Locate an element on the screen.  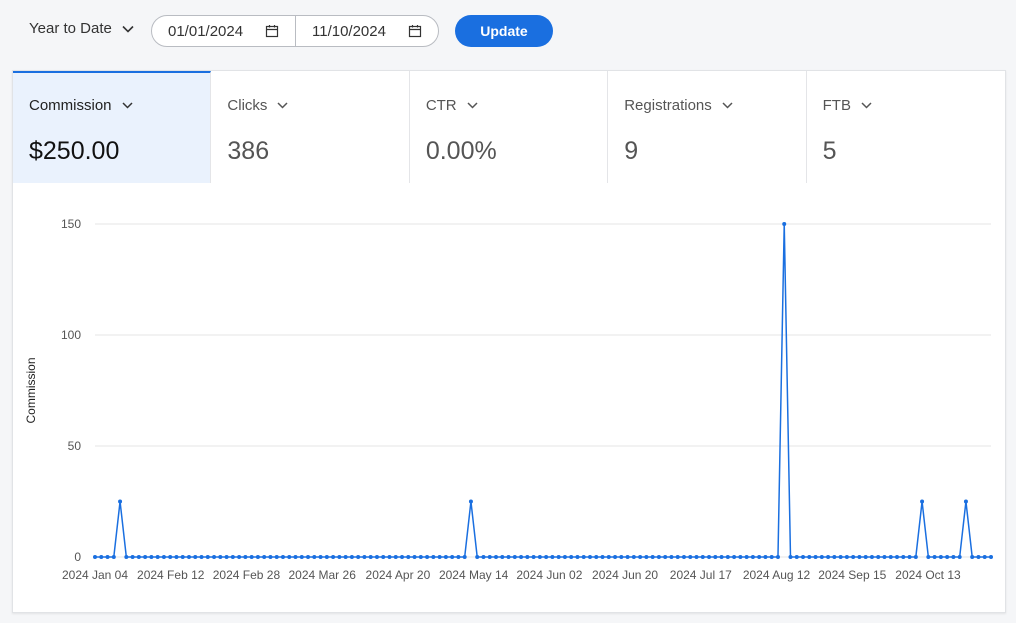
update-button: Update is located at coordinates (504, 31).